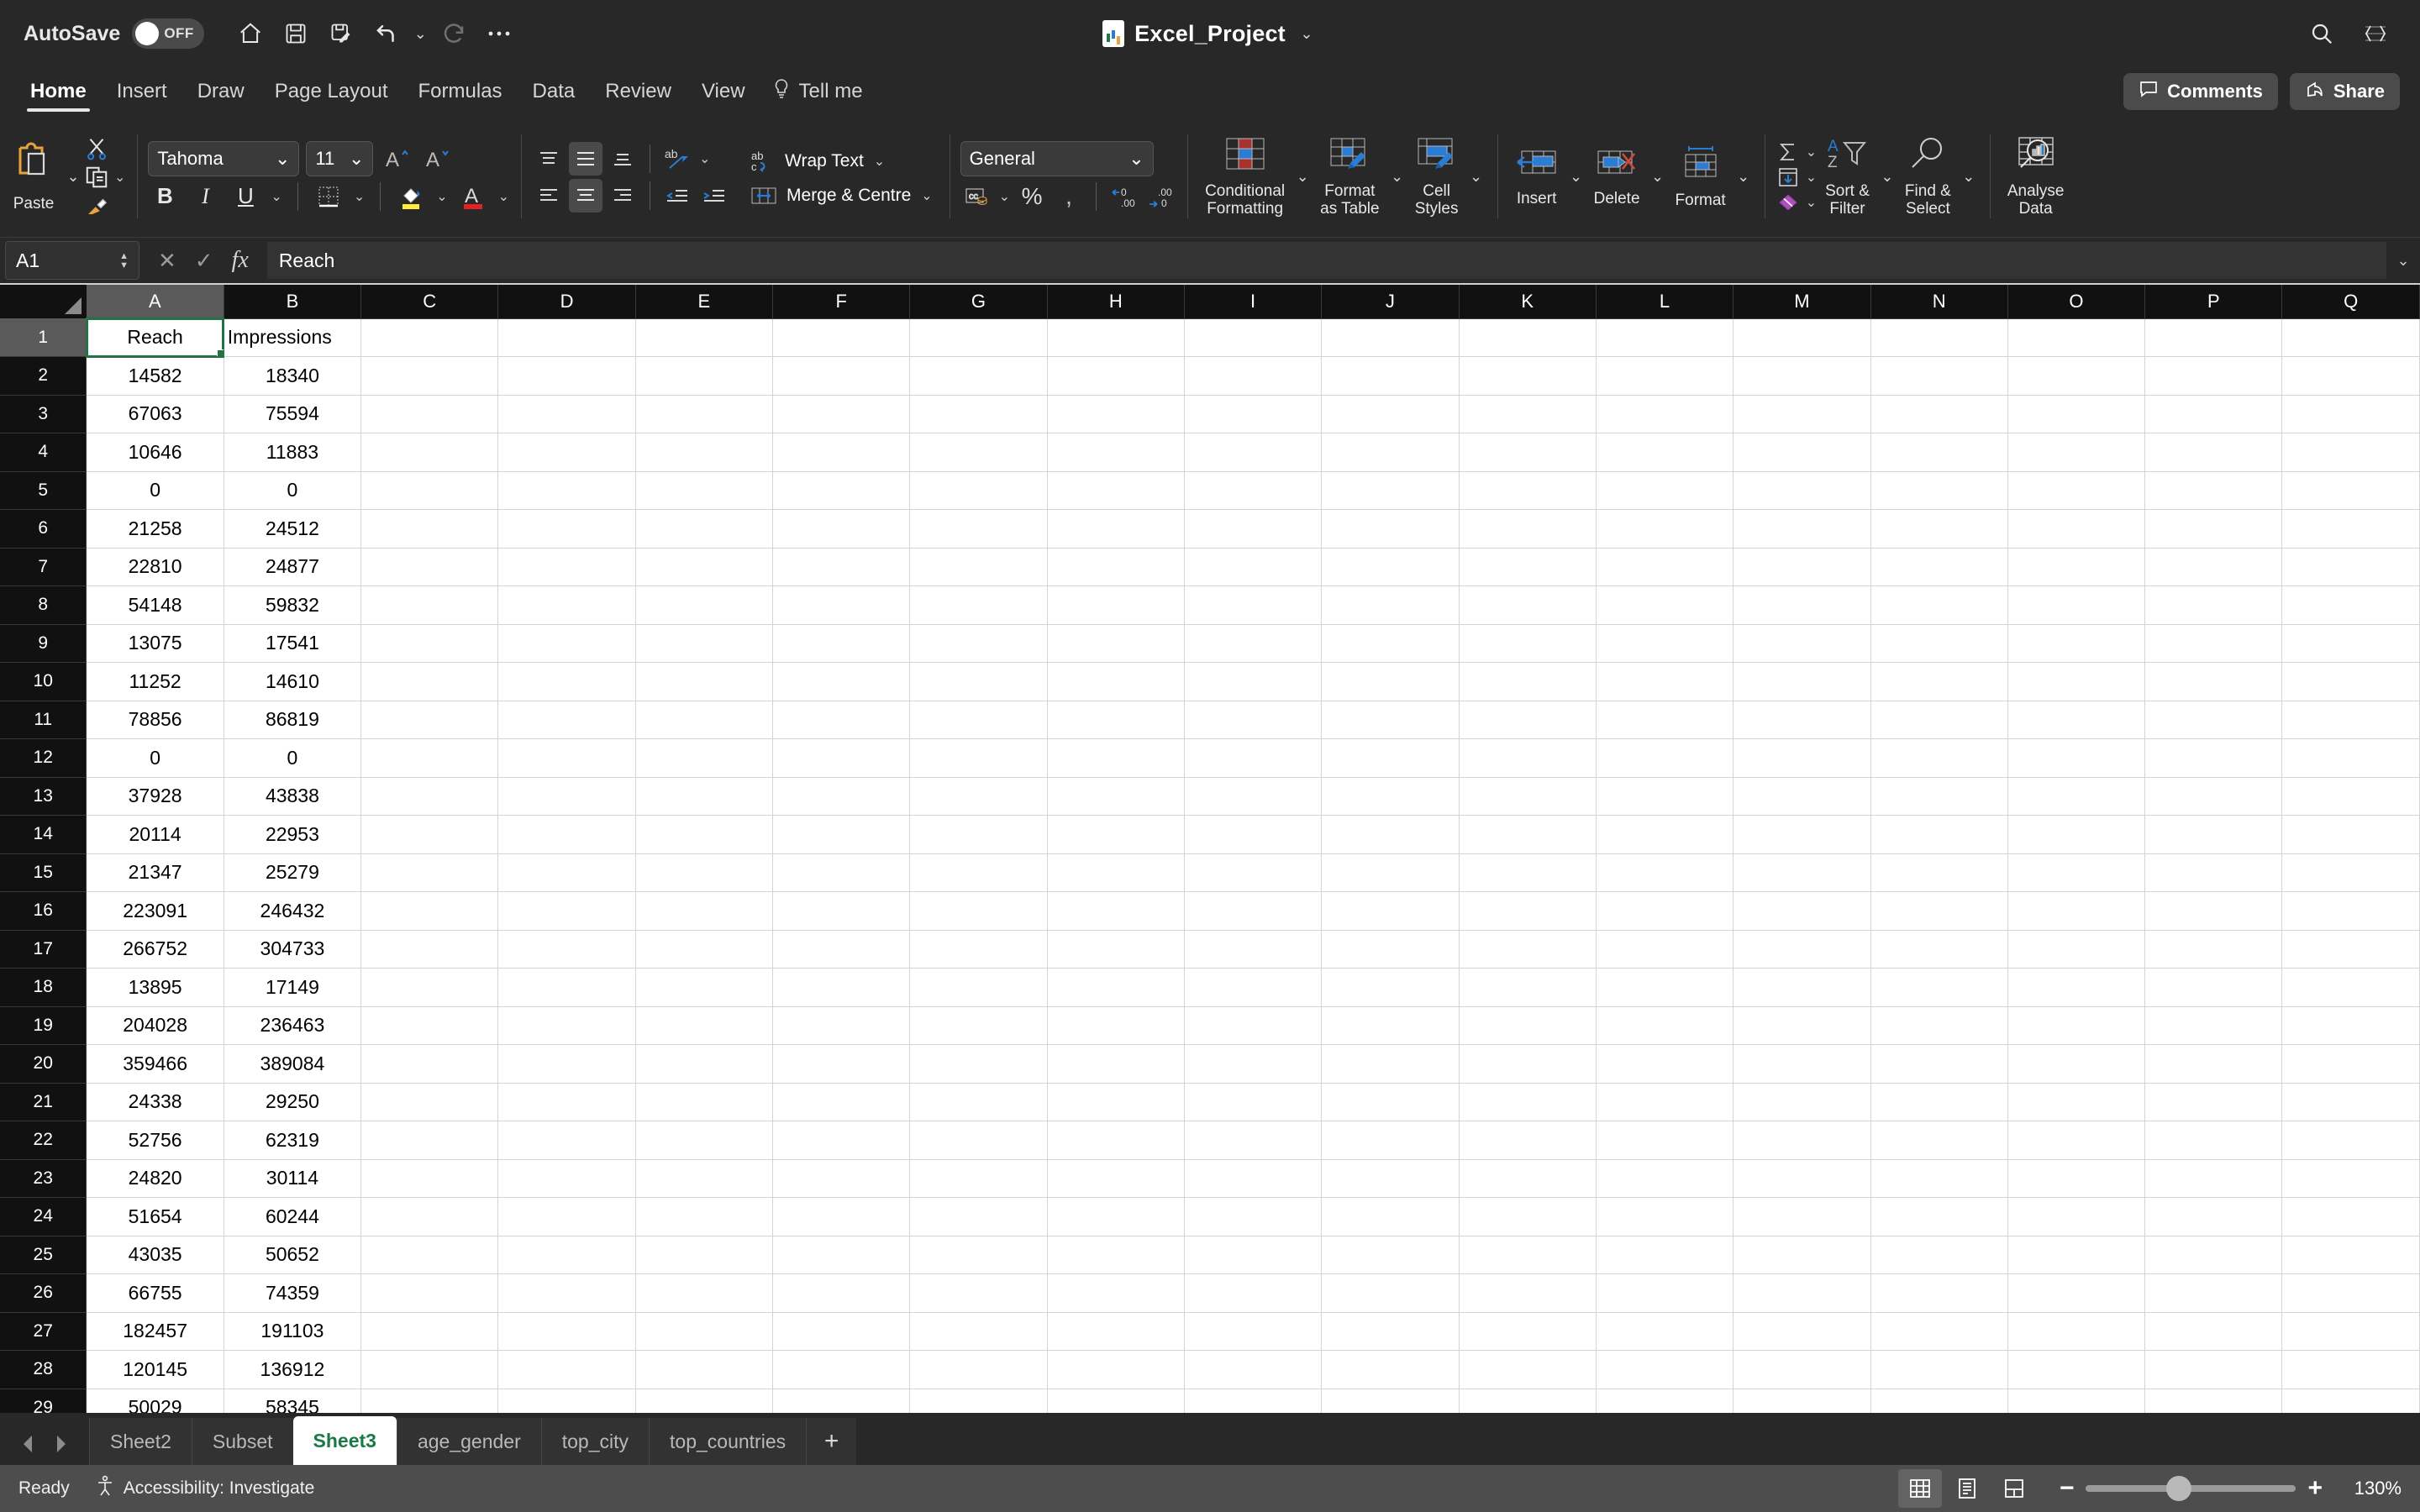 This screenshot has width=2420, height=1512. Describe the element at coordinates (276, 196) in the screenshot. I see `underline-chevron-down-icon: ⌄` at that location.